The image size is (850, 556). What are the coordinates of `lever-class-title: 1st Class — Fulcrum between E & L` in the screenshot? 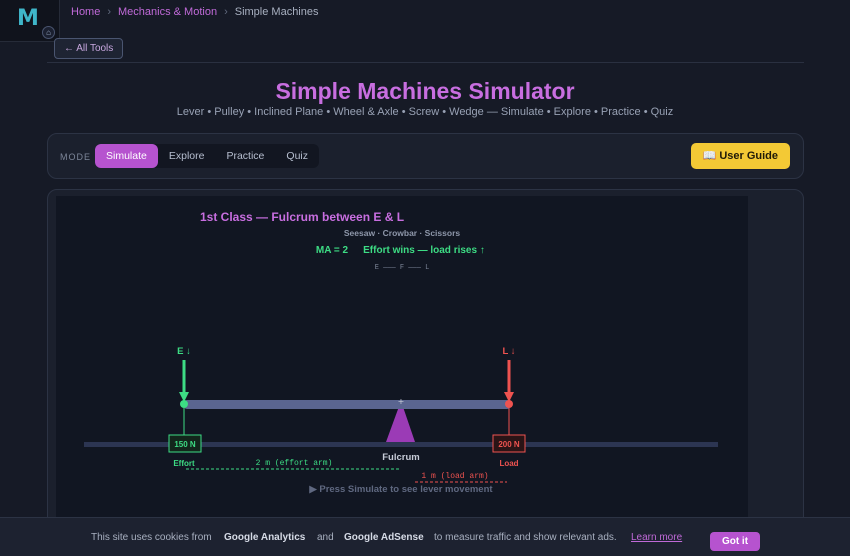 It's located at (302, 217).